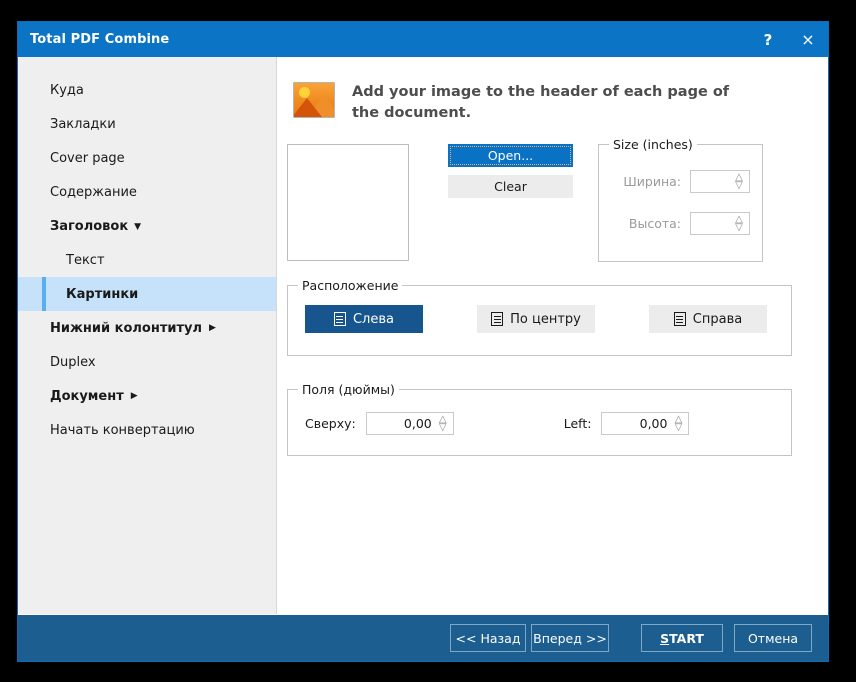  Describe the element at coordinates (653, 145) in the screenshot. I see `size-group-legend: Size (inches)` at that location.